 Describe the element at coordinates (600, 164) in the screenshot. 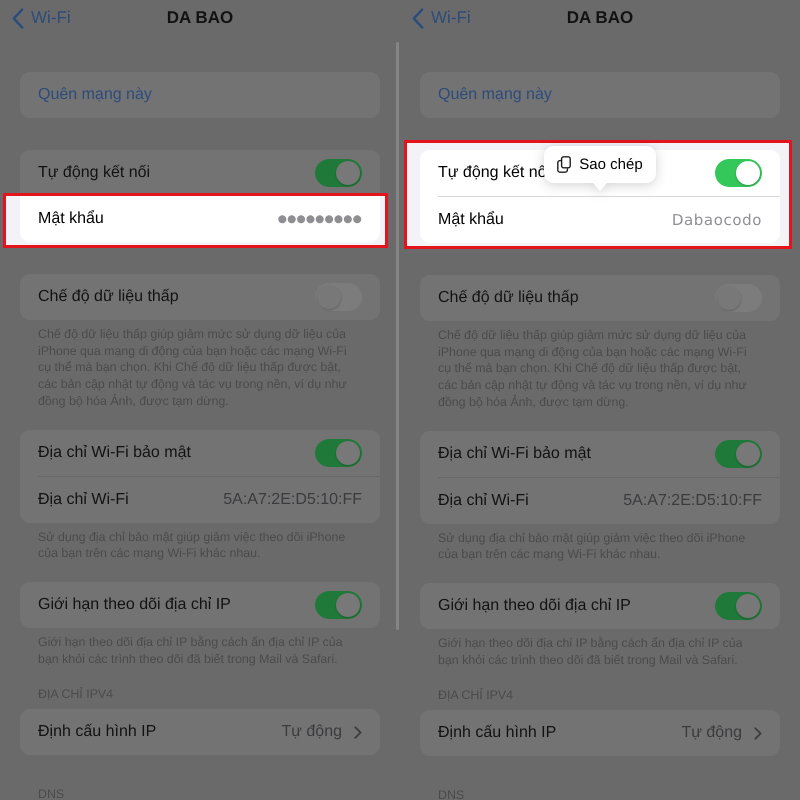

I see `copy-menu-item: Sao chép` at that location.